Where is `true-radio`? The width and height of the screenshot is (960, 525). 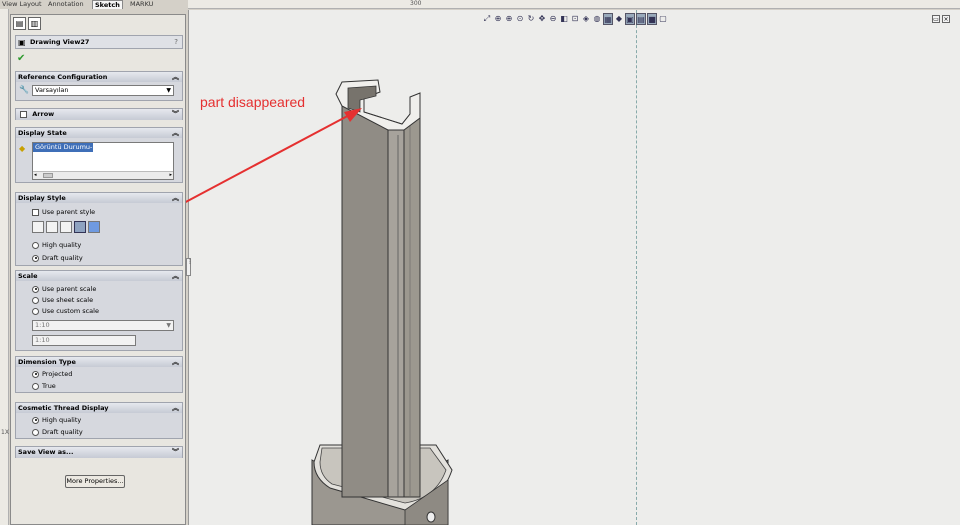
true-radio is located at coordinates (35, 386).